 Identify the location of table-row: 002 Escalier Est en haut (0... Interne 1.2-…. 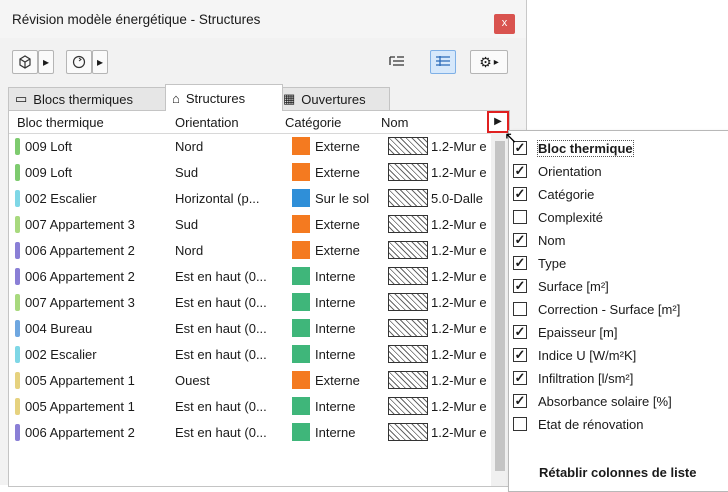
(250, 355).